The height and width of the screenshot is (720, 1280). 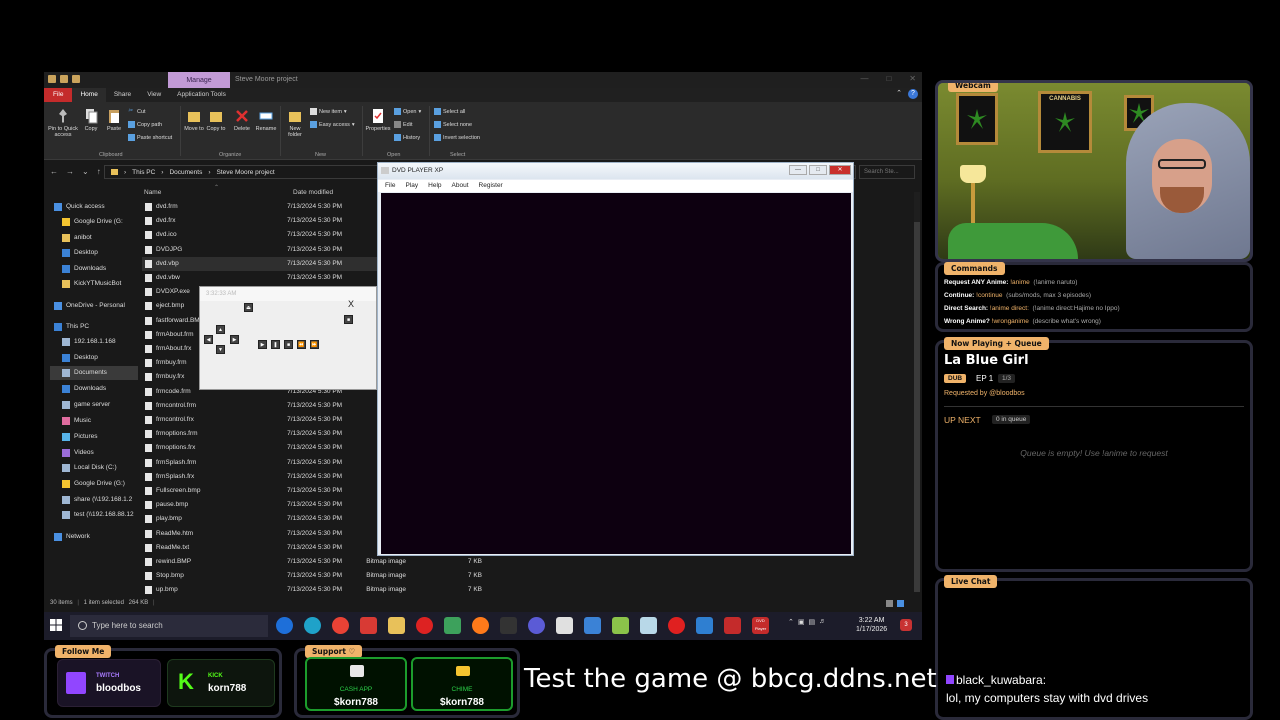 I want to click on new-item-button: New item ▾, so click(x=328, y=111).